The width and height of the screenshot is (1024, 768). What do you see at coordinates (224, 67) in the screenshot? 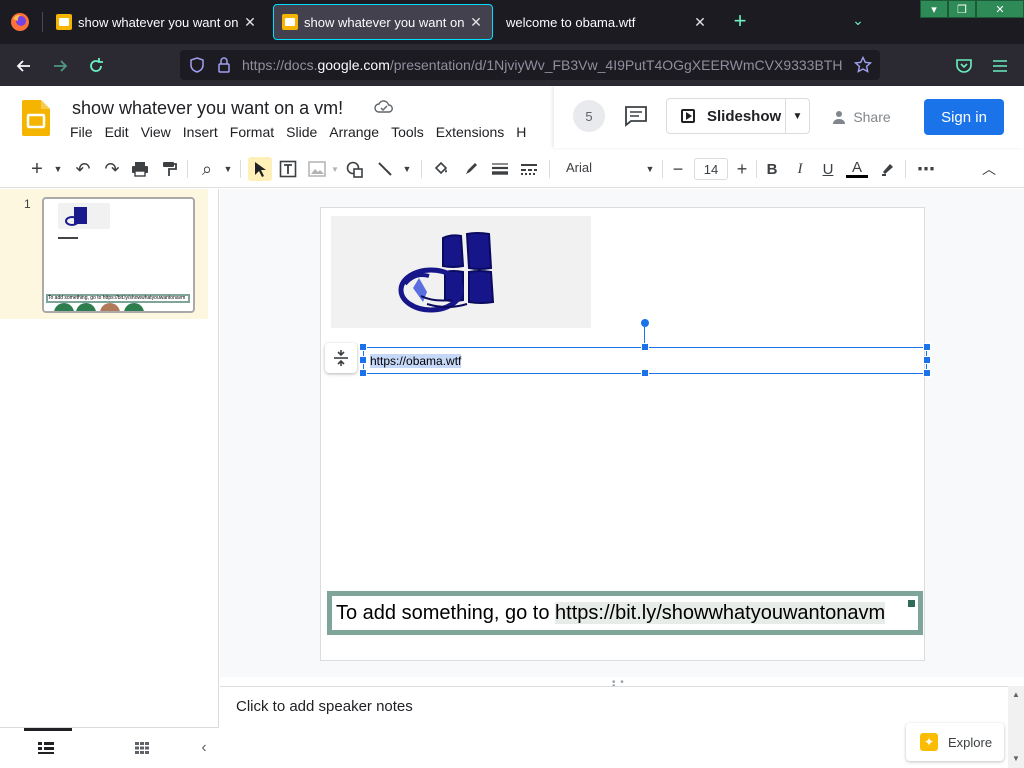
I see `lock-icon` at bounding box center [224, 67].